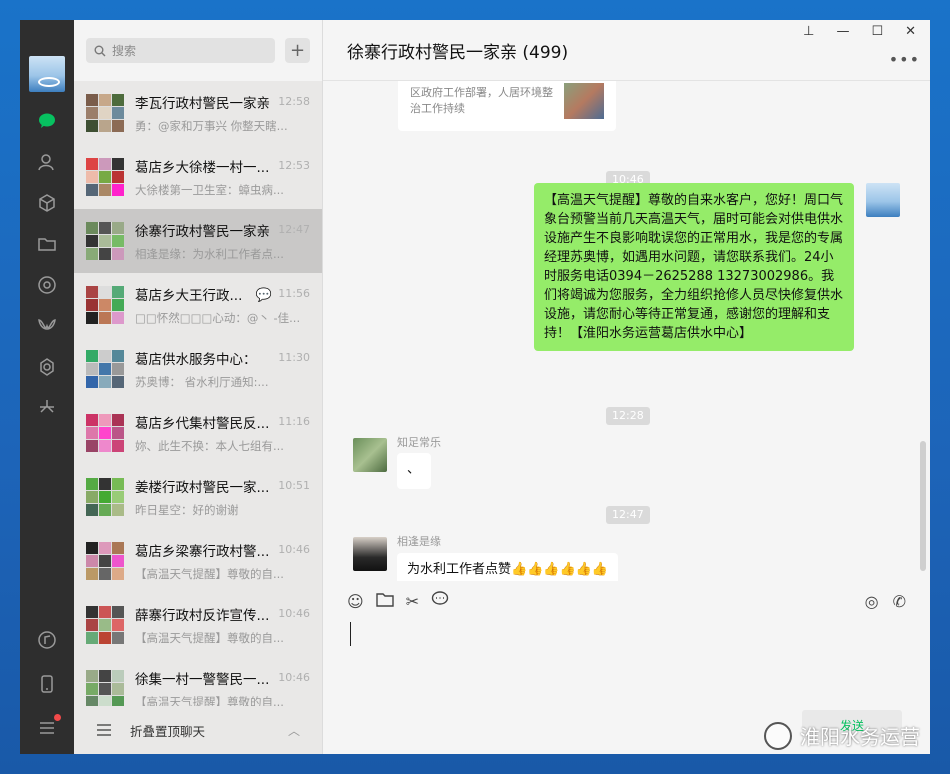  What do you see at coordinates (198, 369) in the screenshot?
I see `chat-item: 葛店供水服务中心： 苏奥博： 省水利厅通知:... 11:30` at bounding box center [198, 369].